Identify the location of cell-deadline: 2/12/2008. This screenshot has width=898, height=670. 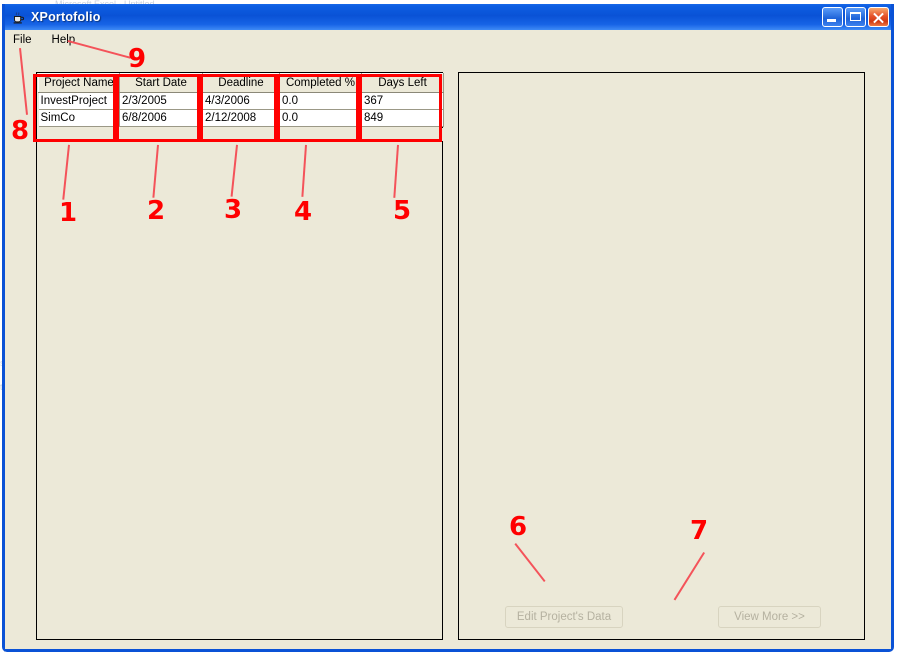
(241, 118).